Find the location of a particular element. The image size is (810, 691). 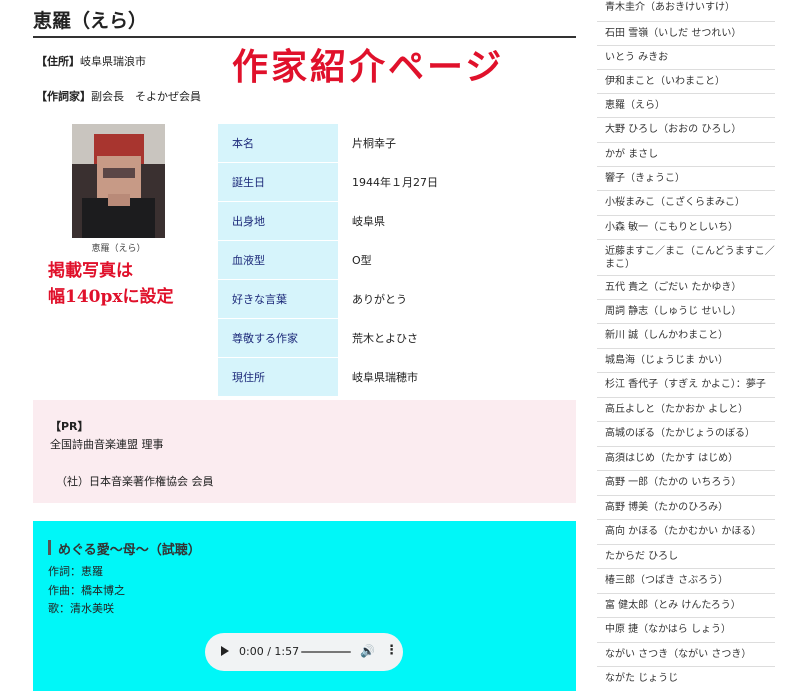

player-time: 0:00 / 1:57 is located at coordinates (269, 651).